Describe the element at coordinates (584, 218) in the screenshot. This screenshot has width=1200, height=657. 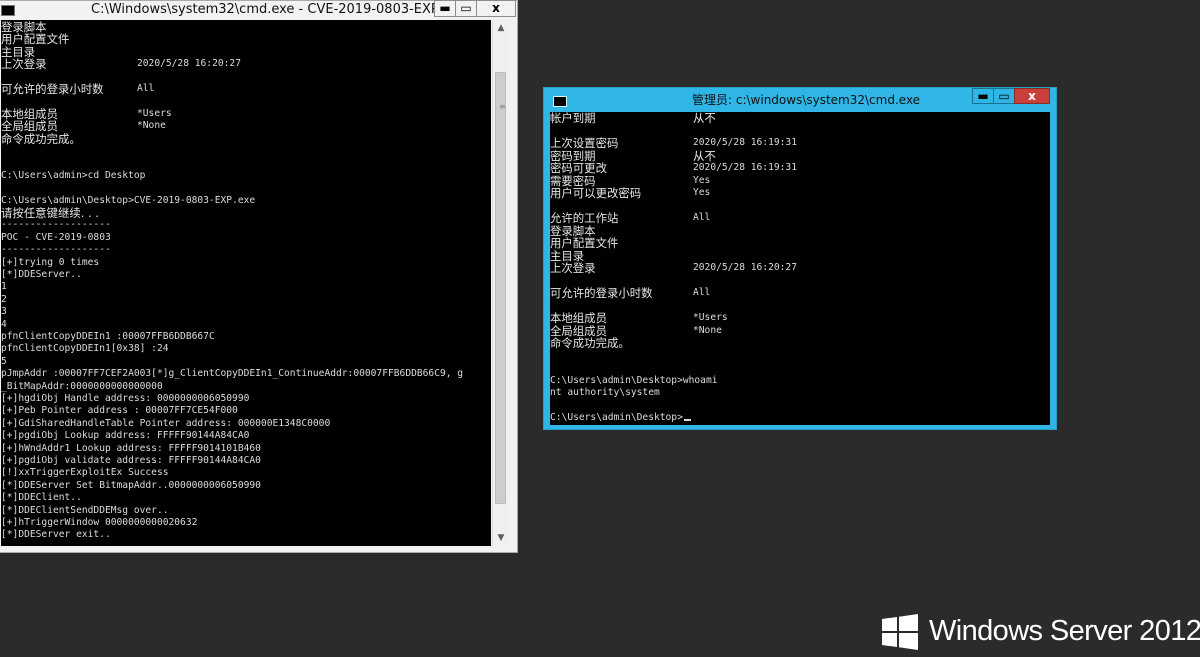
I see `console-line: 允许的工作站` at that location.